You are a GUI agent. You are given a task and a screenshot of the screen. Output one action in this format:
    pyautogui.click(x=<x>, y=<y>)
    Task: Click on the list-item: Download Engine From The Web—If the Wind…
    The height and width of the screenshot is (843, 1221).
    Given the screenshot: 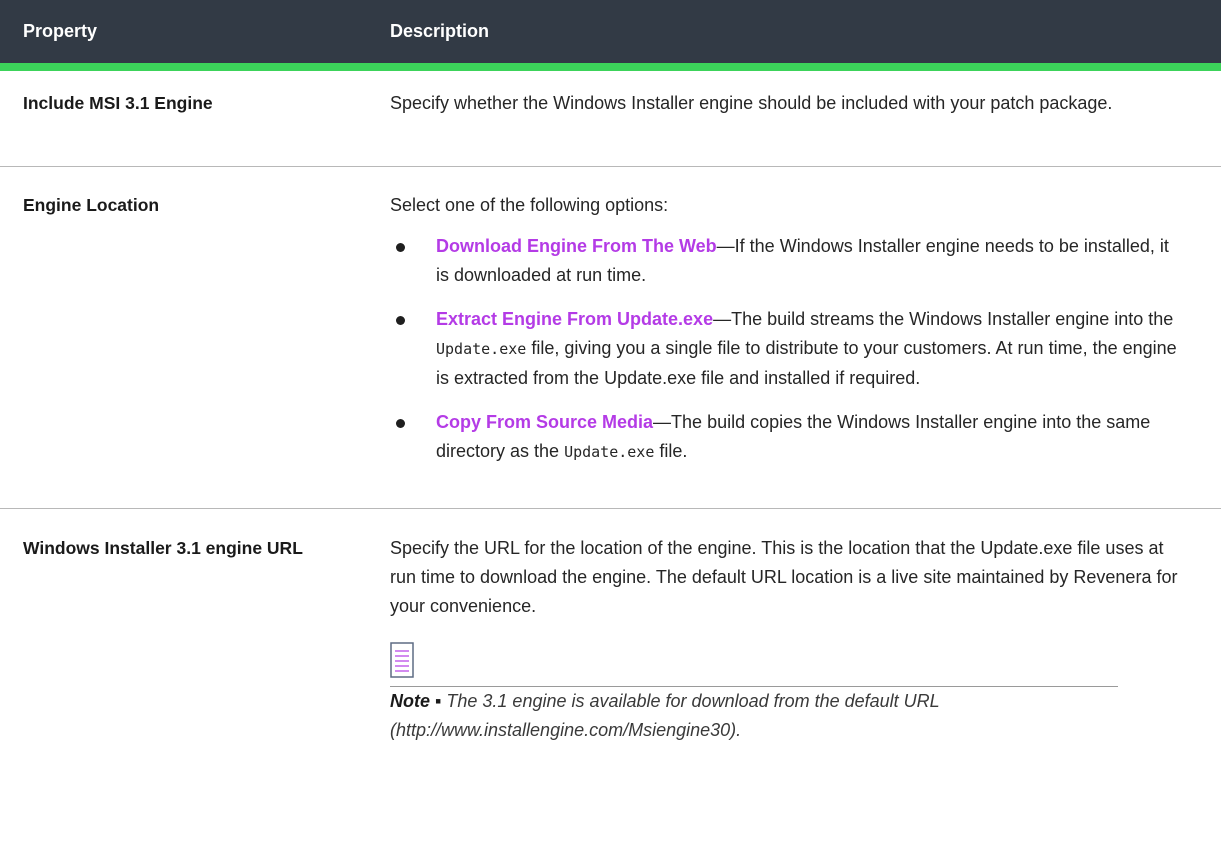 What is the action you would take?
    pyautogui.click(x=785, y=261)
    